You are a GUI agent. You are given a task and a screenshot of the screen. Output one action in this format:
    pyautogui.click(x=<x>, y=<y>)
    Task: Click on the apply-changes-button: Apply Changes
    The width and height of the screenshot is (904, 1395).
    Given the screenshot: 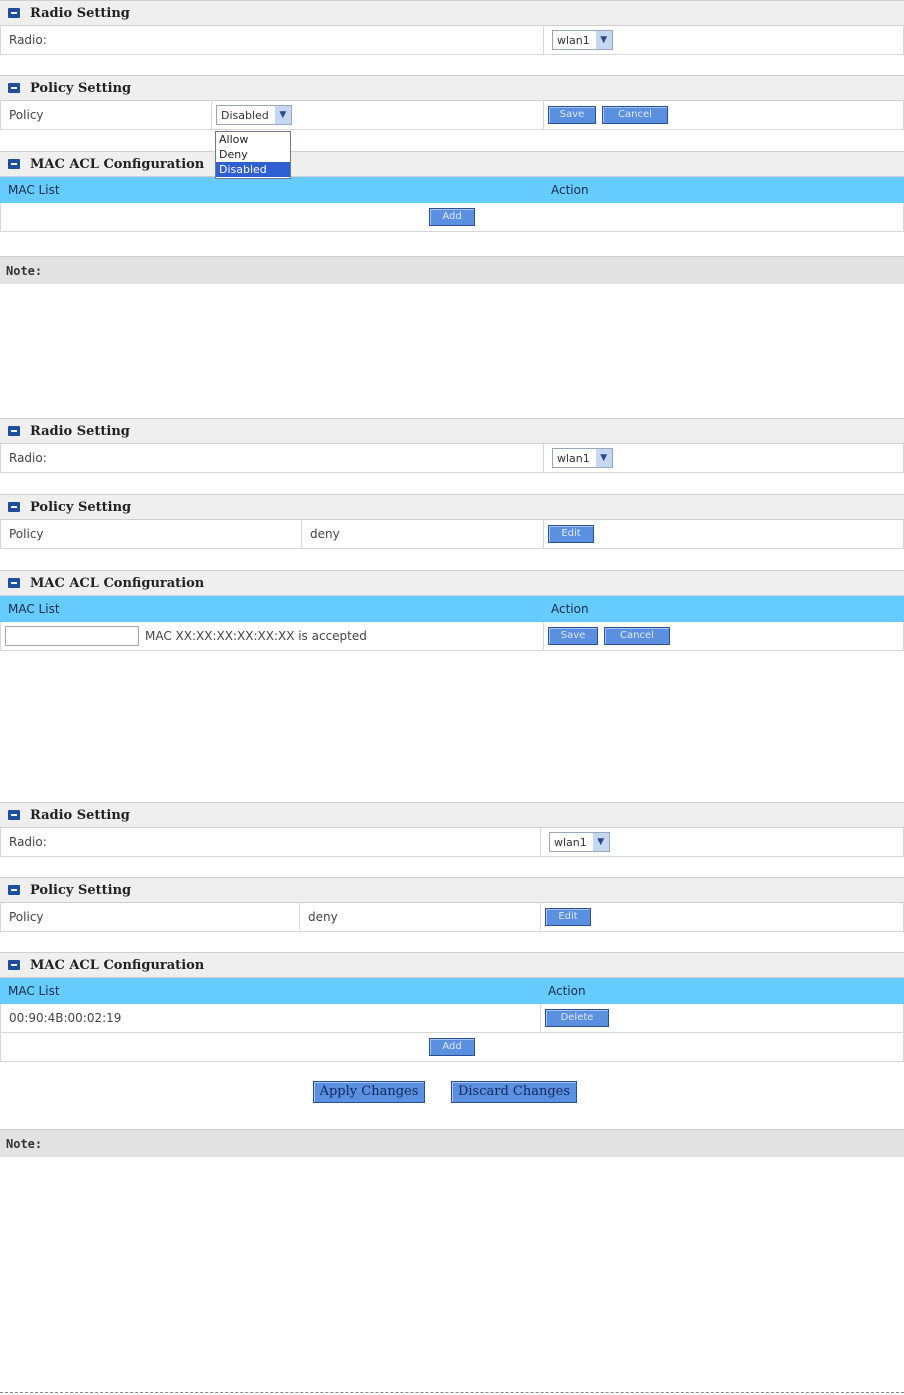 What is the action you would take?
    pyautogui.click(x=369, y=1092)
    